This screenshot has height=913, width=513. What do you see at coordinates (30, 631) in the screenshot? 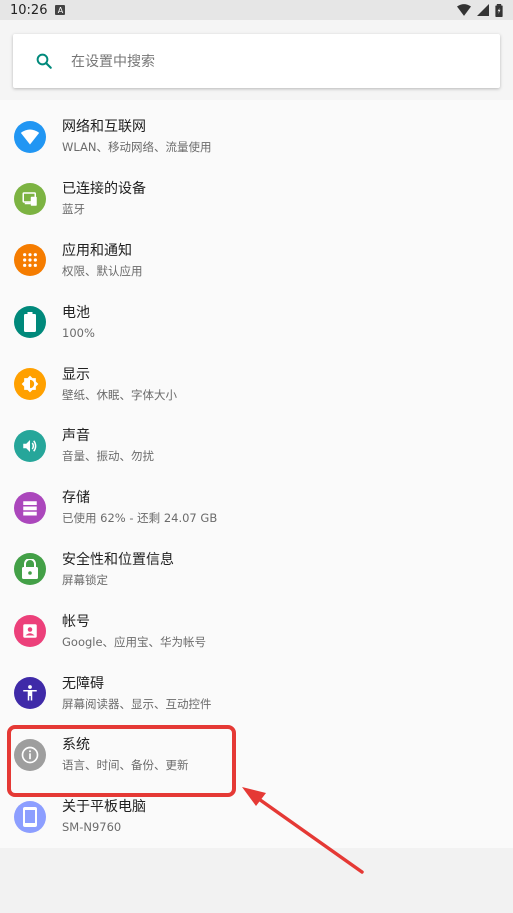
I see `account-icon` at bounding box center [30, 631].